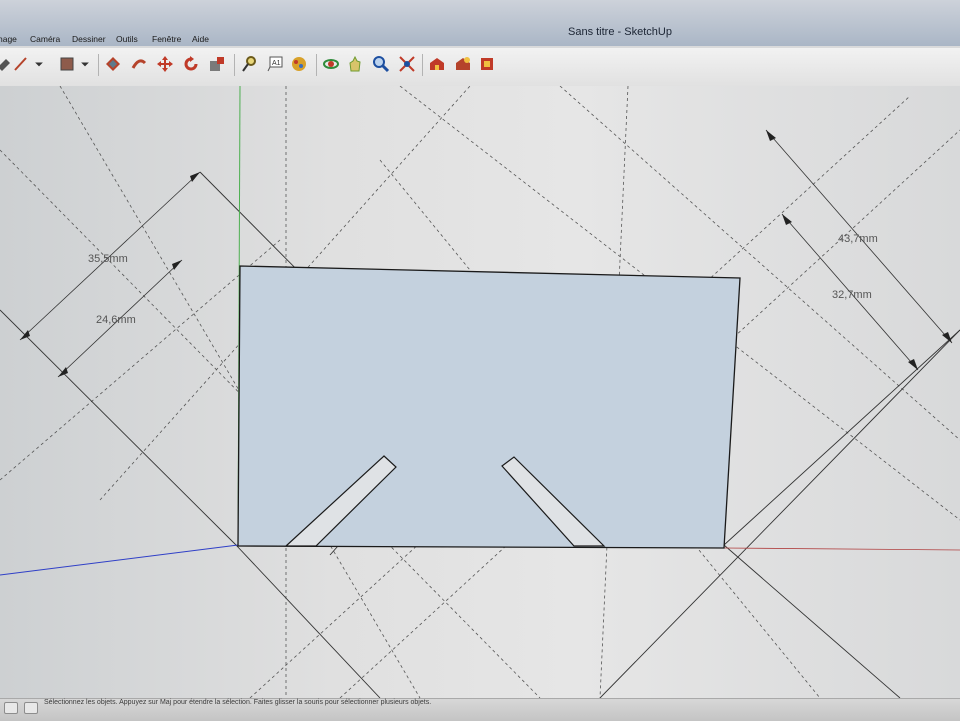 The image size is (960, 721). I want to click on menu-bar: hage Caméra Dessiner Outils Fenêtre Aide, so click(480, 39).